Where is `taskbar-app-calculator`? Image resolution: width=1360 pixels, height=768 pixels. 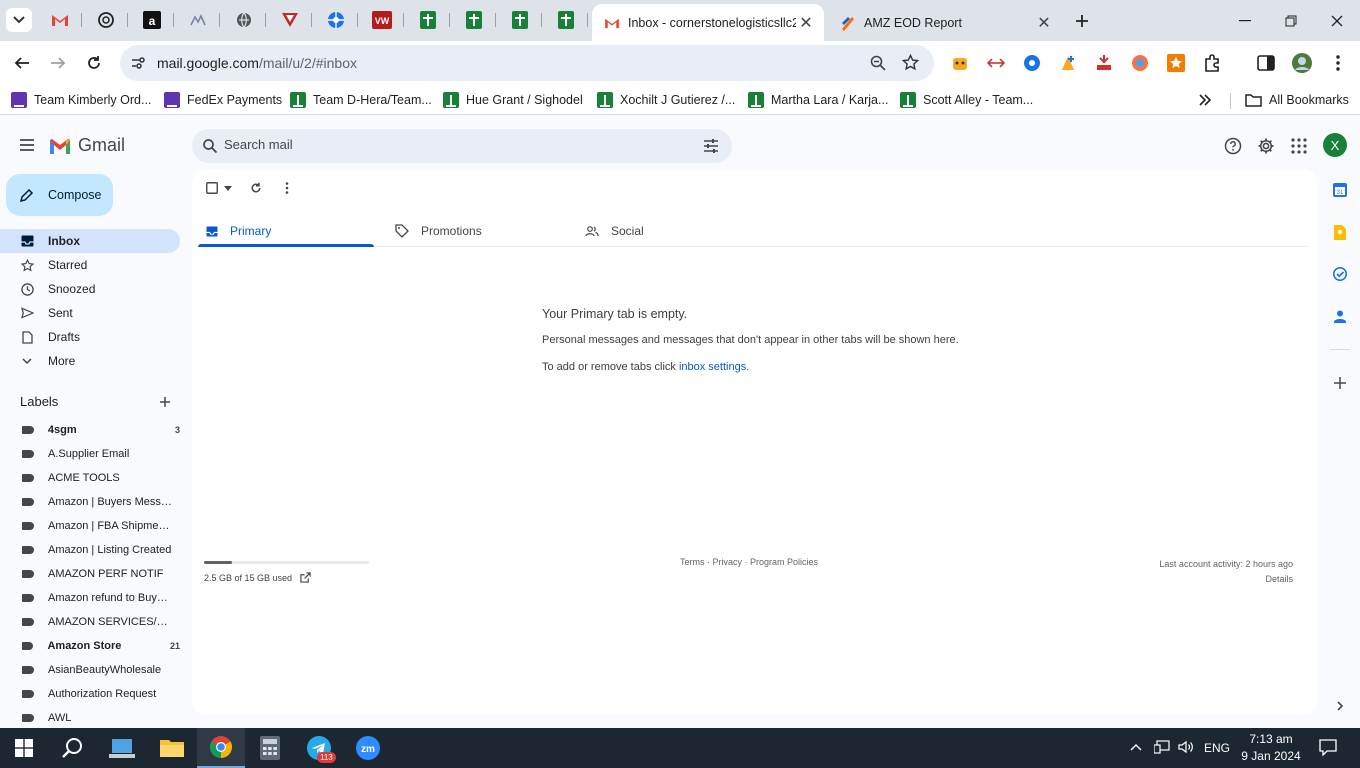
taskbar-app-calculator is located at coordinates (270, 748).